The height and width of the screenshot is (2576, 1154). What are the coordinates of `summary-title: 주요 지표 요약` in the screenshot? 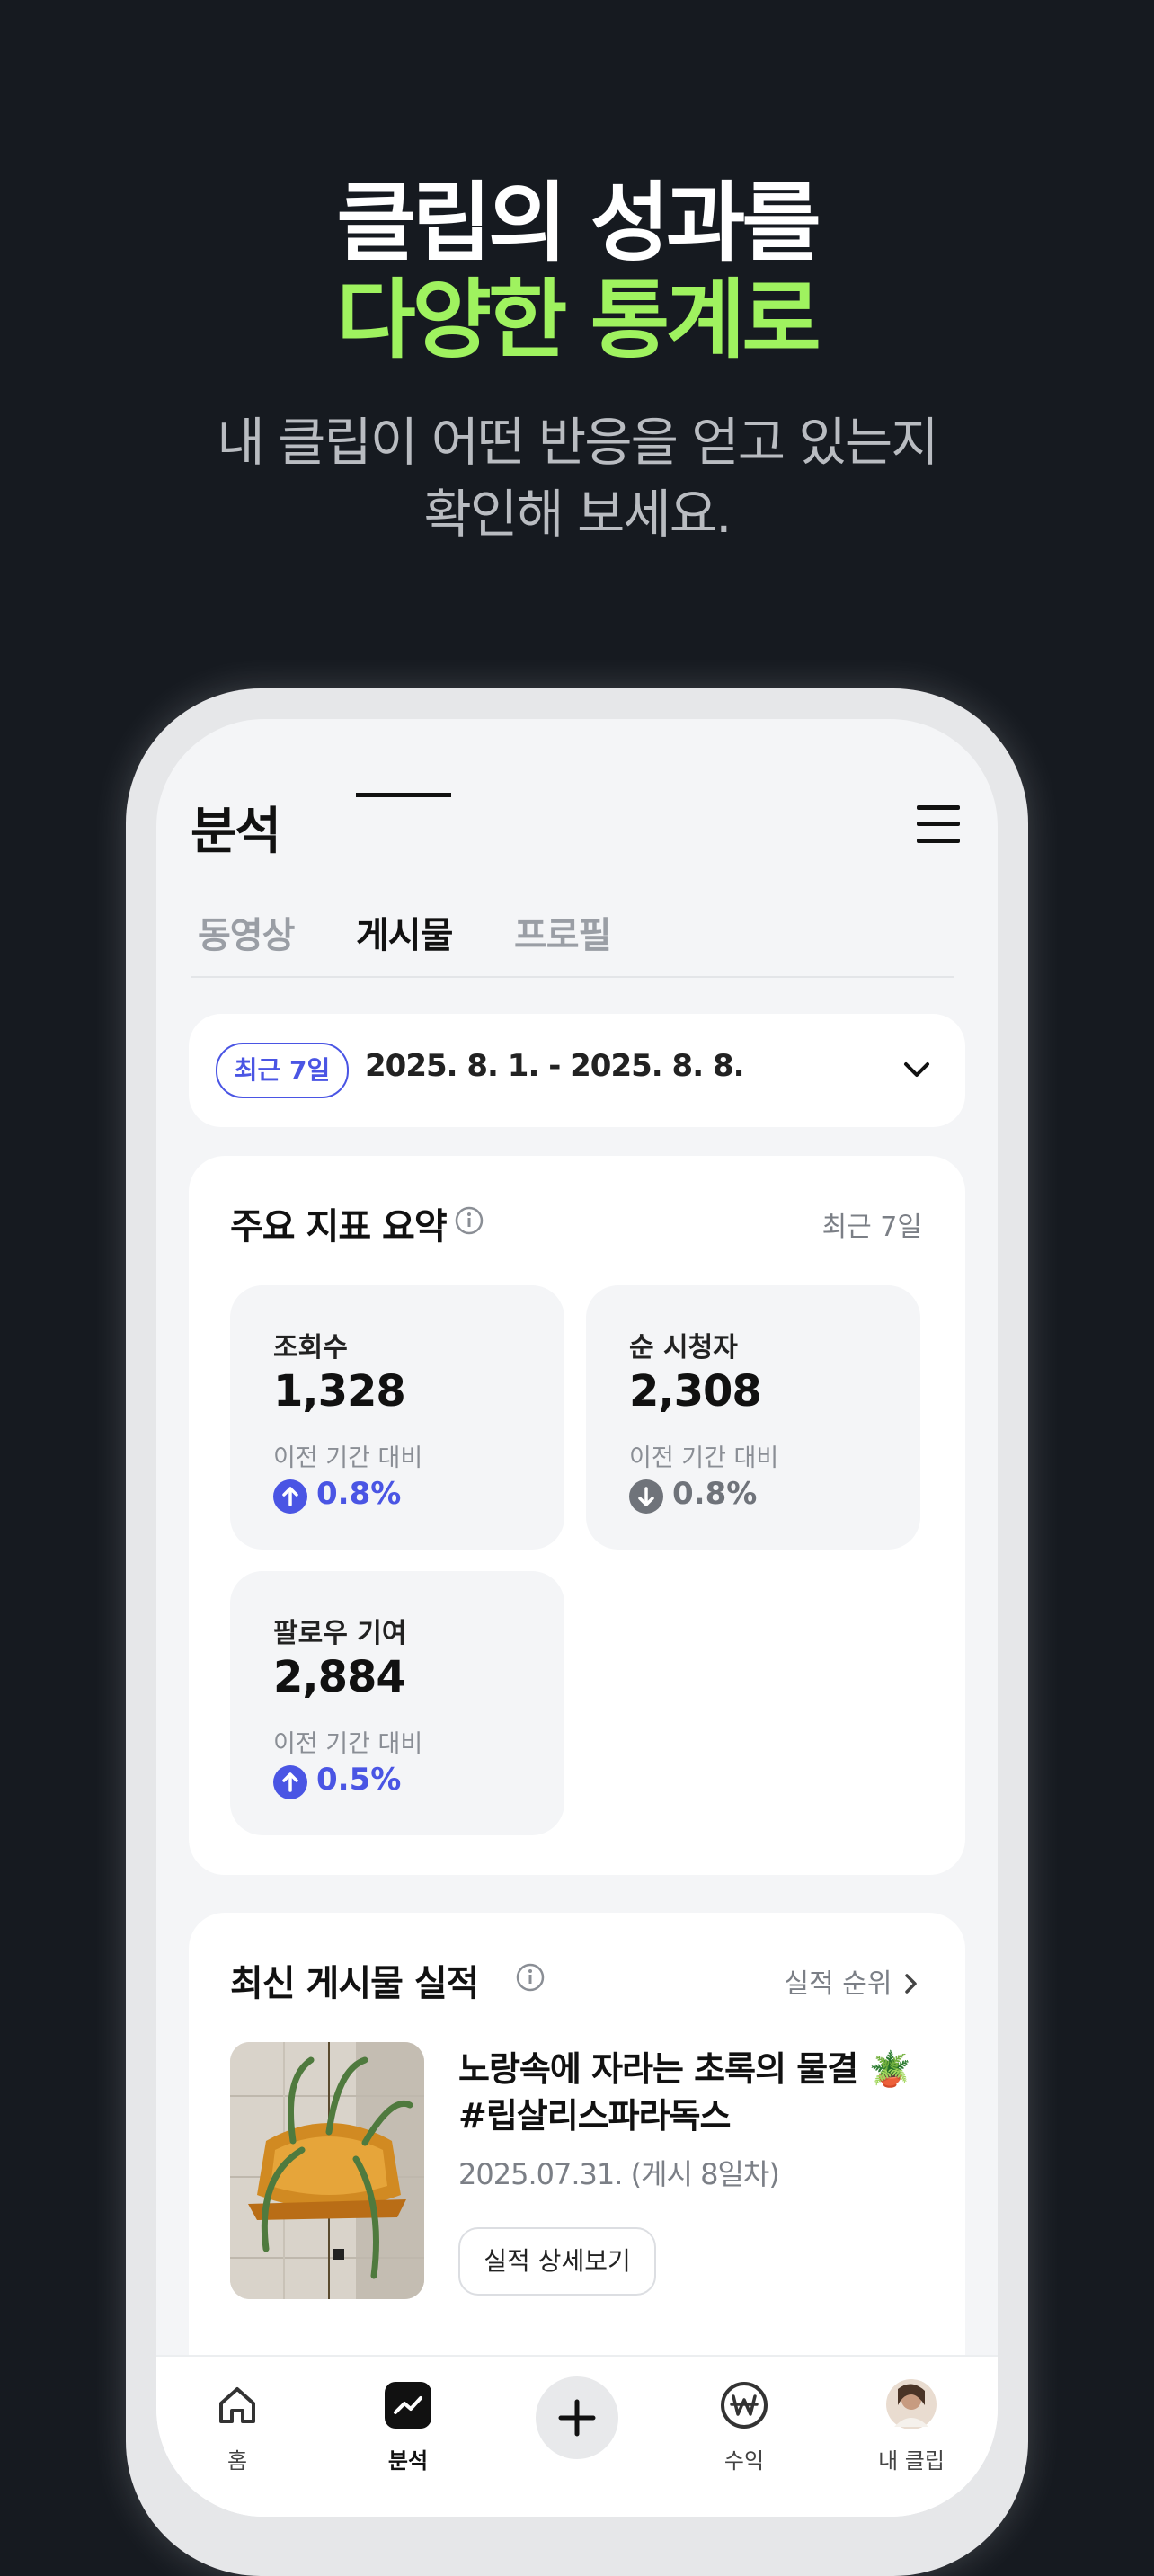 It's located at (339, 1227).